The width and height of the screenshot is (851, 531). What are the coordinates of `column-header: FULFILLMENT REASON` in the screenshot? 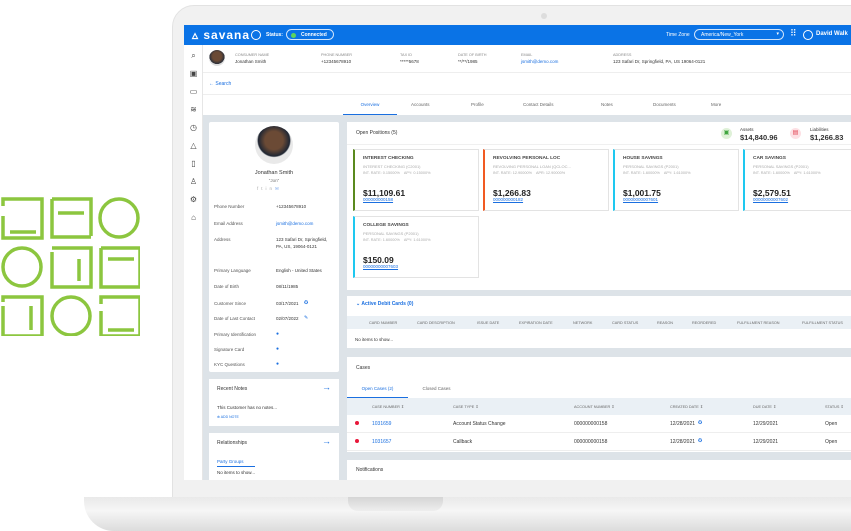 It's located at (758, 323).